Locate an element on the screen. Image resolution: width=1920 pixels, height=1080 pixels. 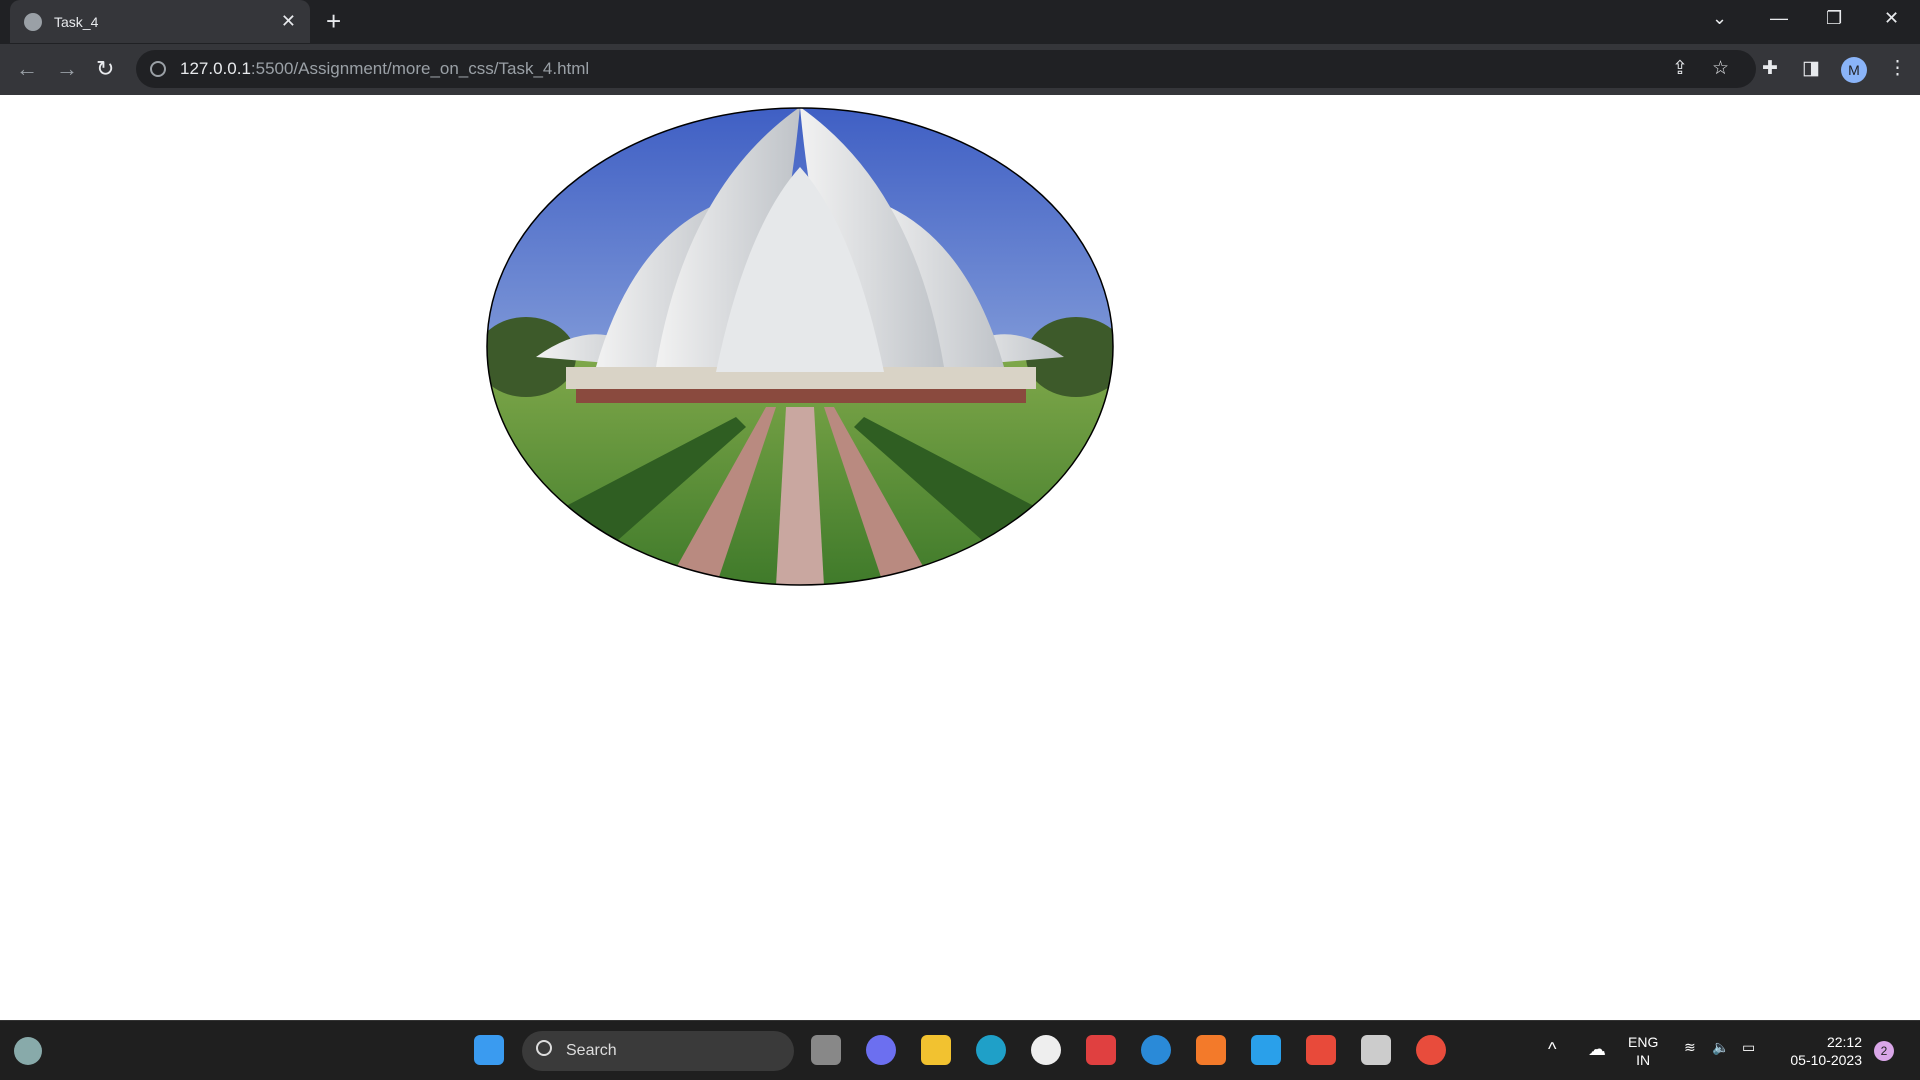
forward-button: → is located at coordinates (67, 69).